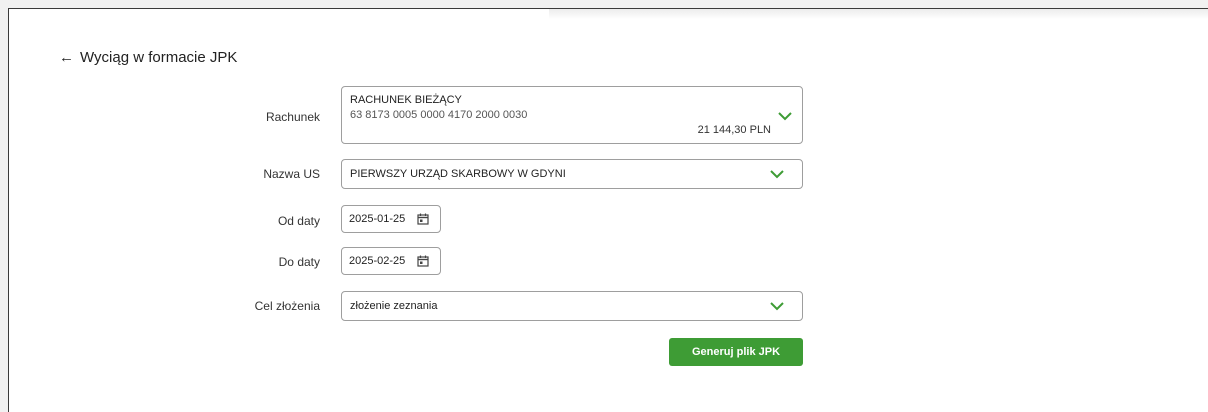  I want to click on date-to-value: 2025-02-25, so click(377, 261).